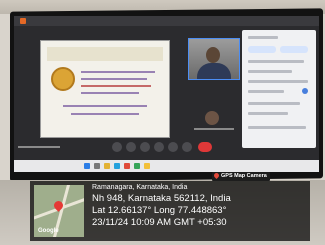  Describe the element at coordinates (140, 187) in the screenshot. I see `place-name: Ramanagara, Karnataka, India` at that location.